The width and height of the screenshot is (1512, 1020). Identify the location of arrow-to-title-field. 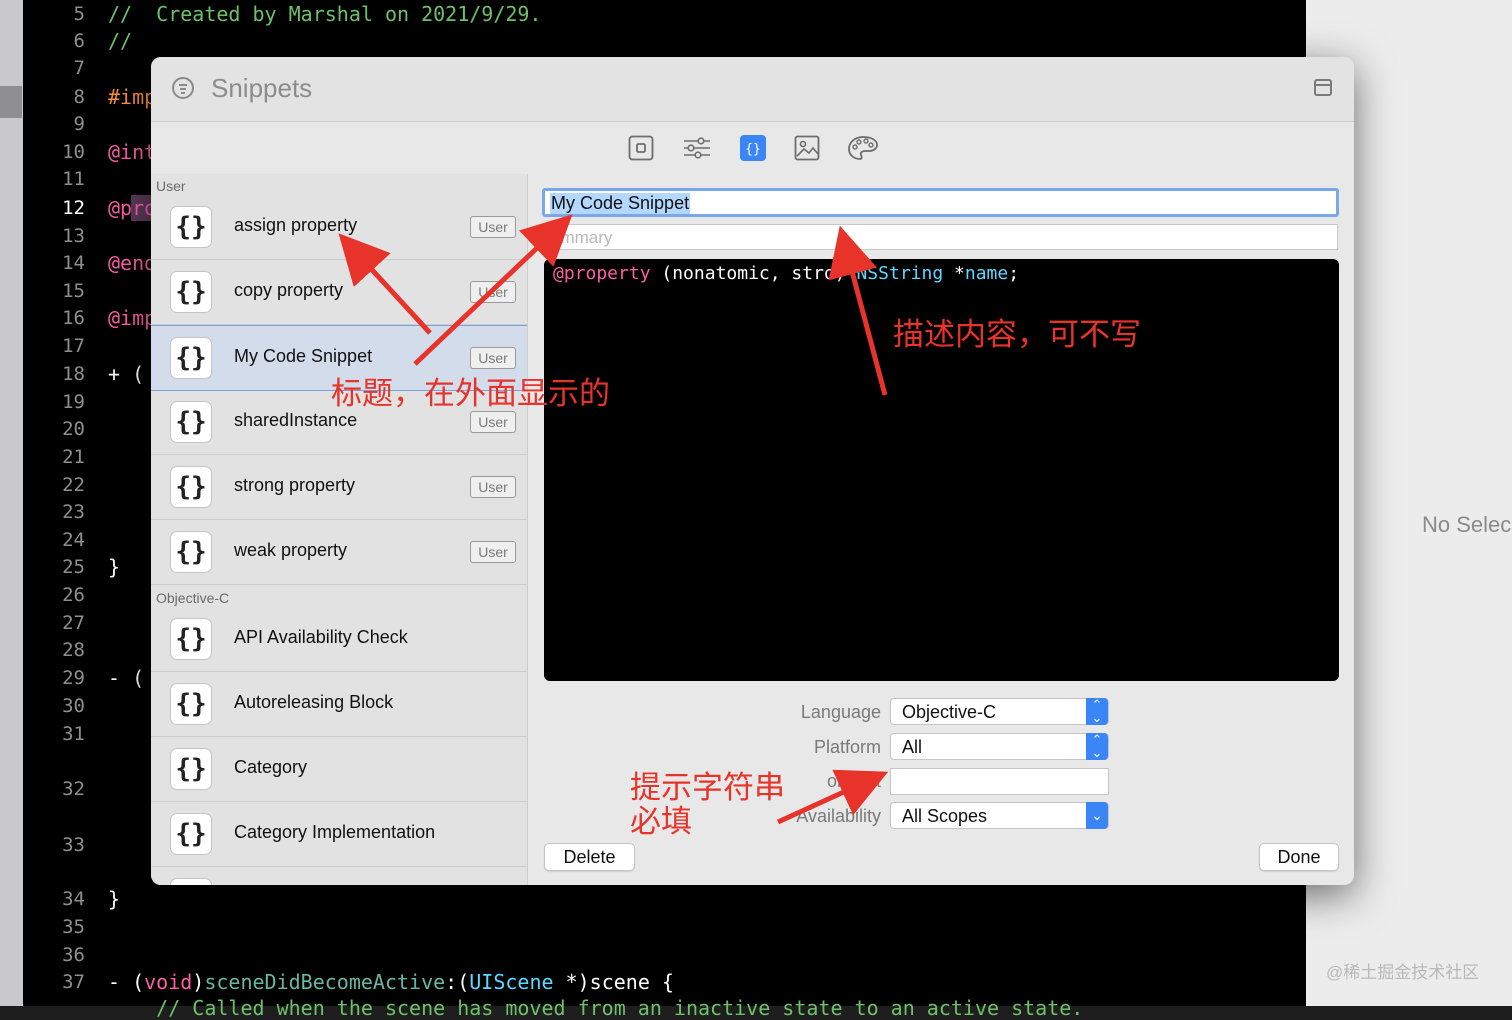
(493, 290).